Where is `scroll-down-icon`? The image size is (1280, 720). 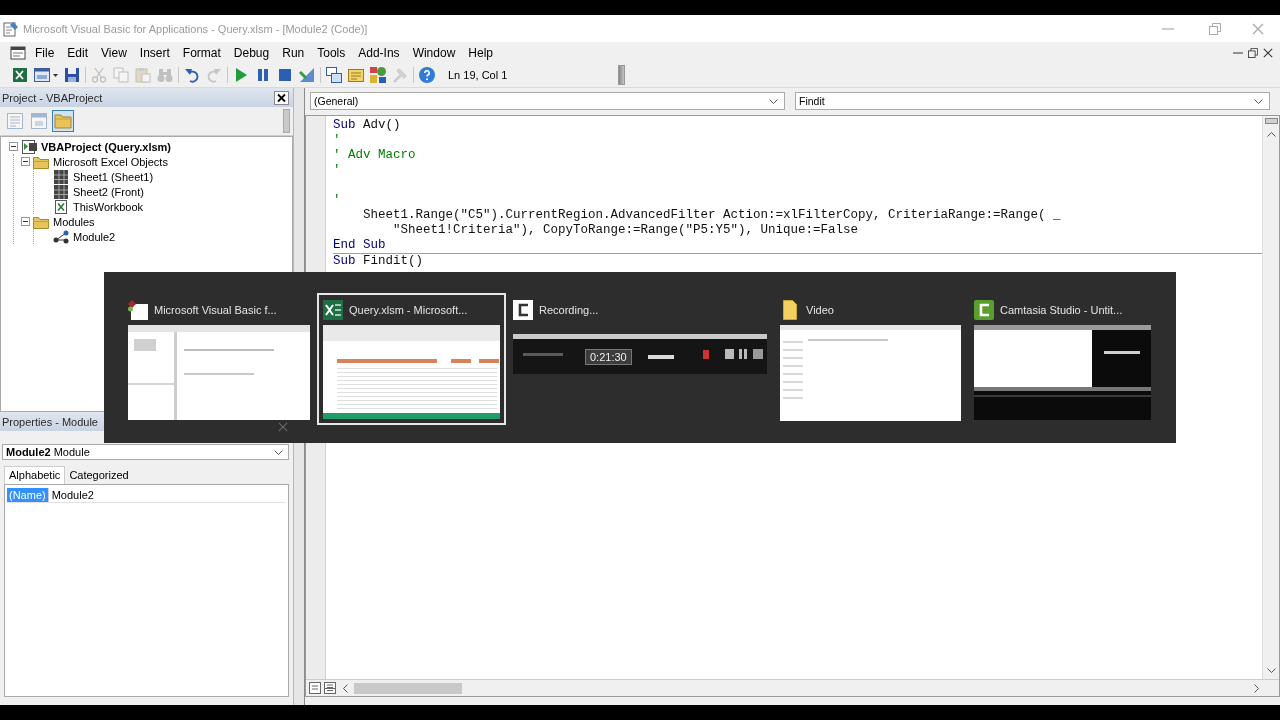
scroll-down-icon is located at coordinates (1271, 670).